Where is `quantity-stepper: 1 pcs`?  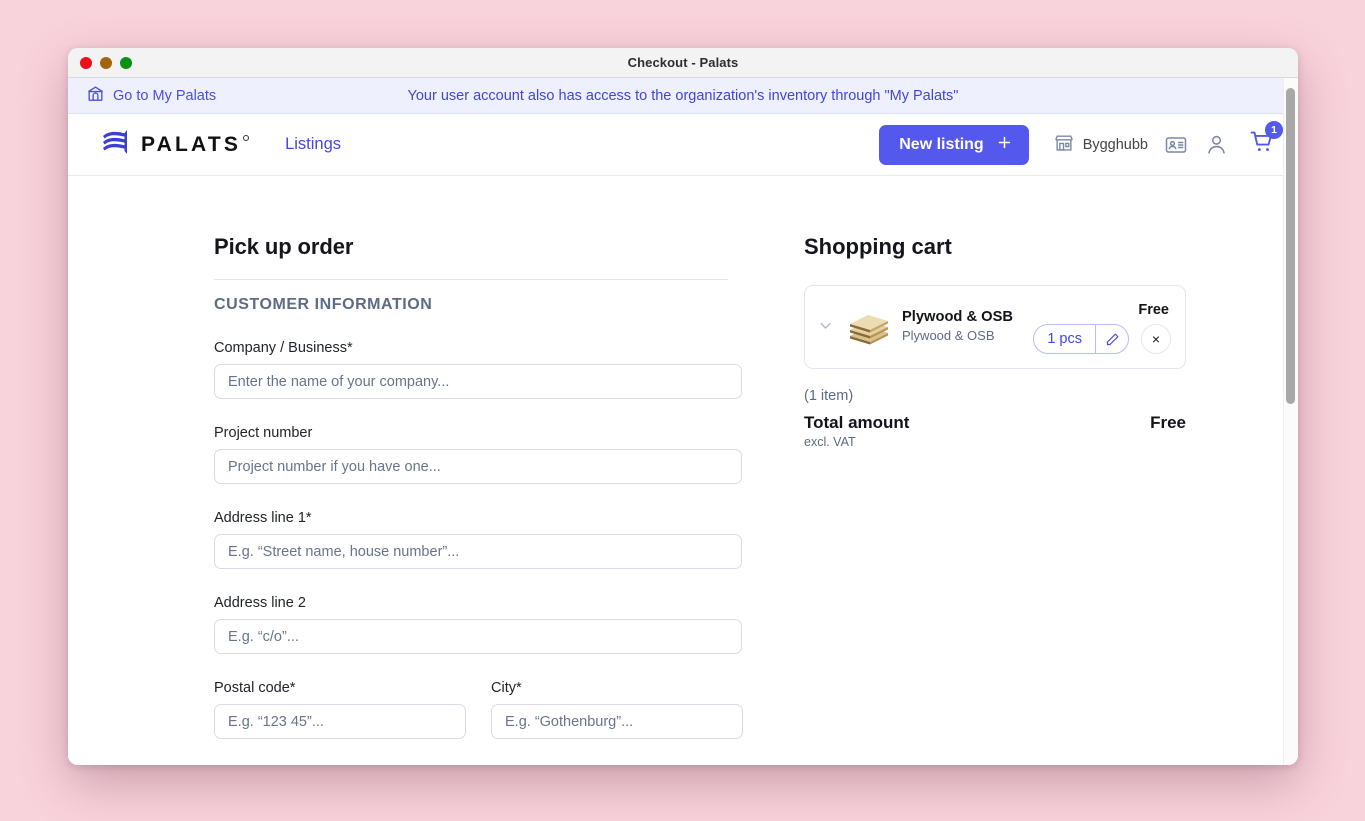
quantity-stepper: 1 pcs is located at coordinates (1081, 339).